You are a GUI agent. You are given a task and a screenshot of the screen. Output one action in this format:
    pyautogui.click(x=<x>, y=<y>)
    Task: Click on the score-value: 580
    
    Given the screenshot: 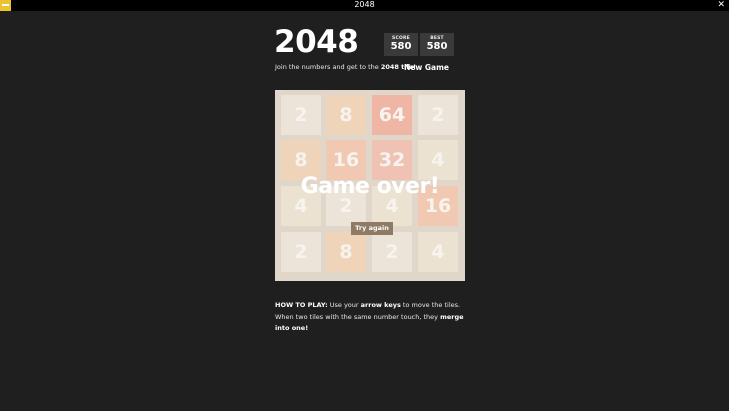 What is the action you would take?
    pyautogui.click(x=401, y=46)
    